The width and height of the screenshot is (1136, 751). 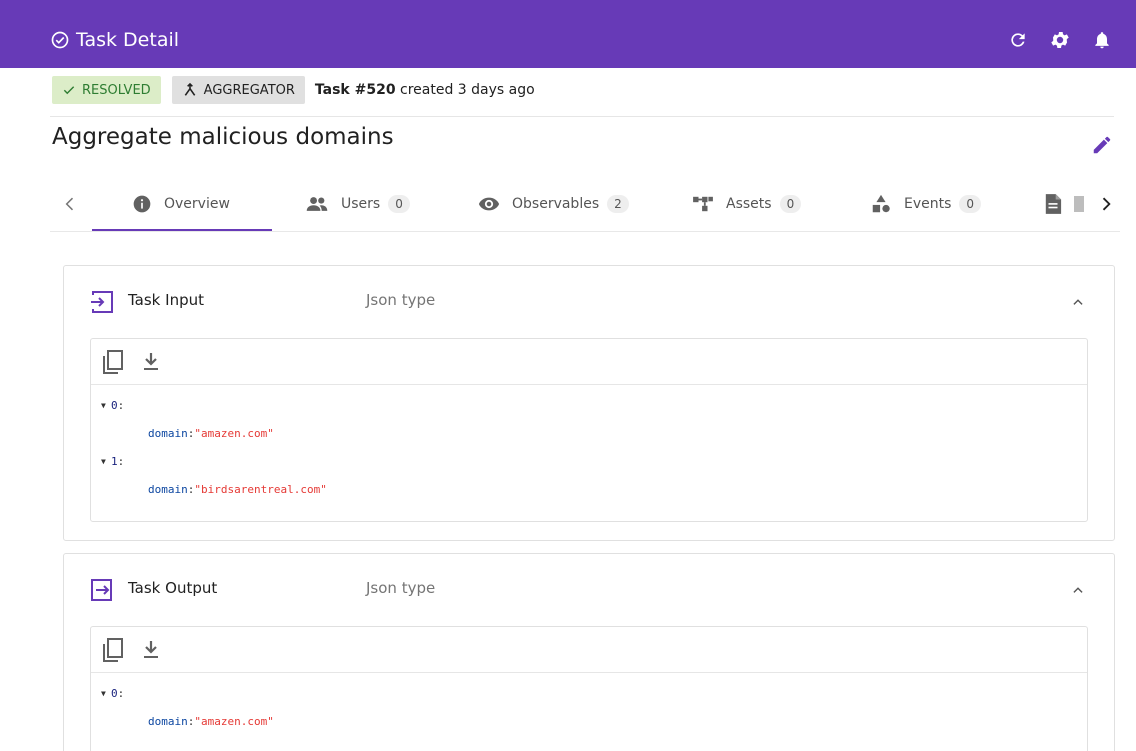 What do you see at coordinates (467, 90) in the screenshot?
I see `task-created-time: created 3 days ago` at bounding box center [467, 90].